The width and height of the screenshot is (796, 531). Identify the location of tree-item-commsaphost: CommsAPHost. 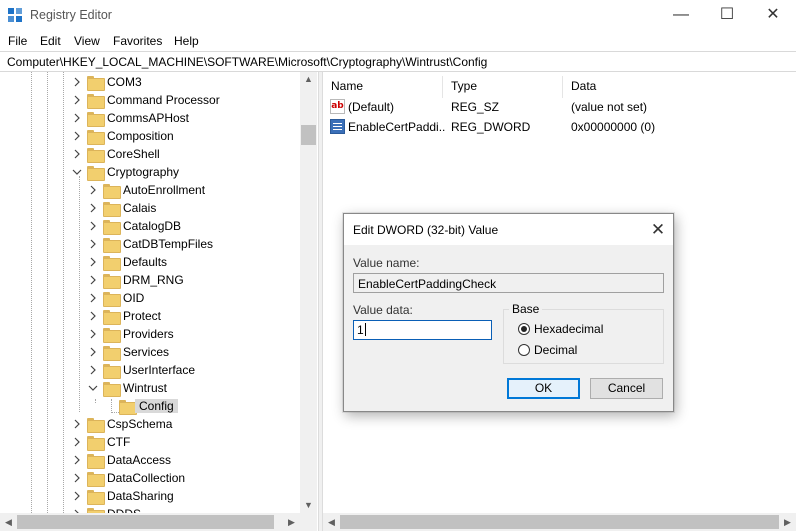
(150, 118).